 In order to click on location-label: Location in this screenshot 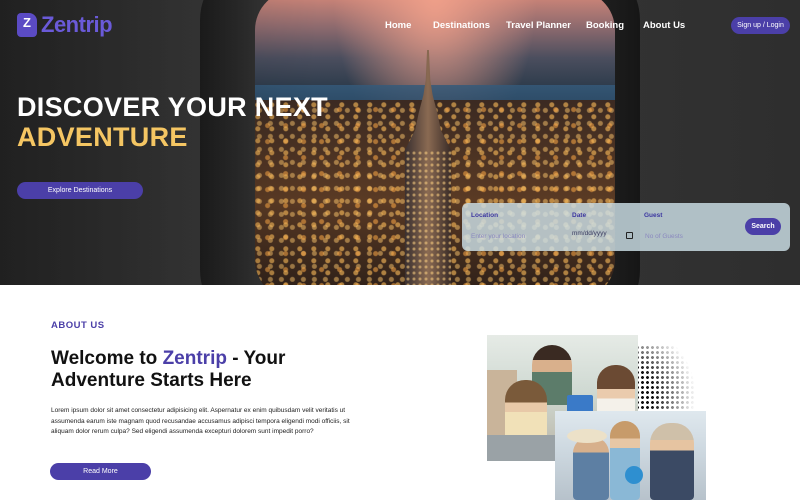, I will do `click(485, 215)`.